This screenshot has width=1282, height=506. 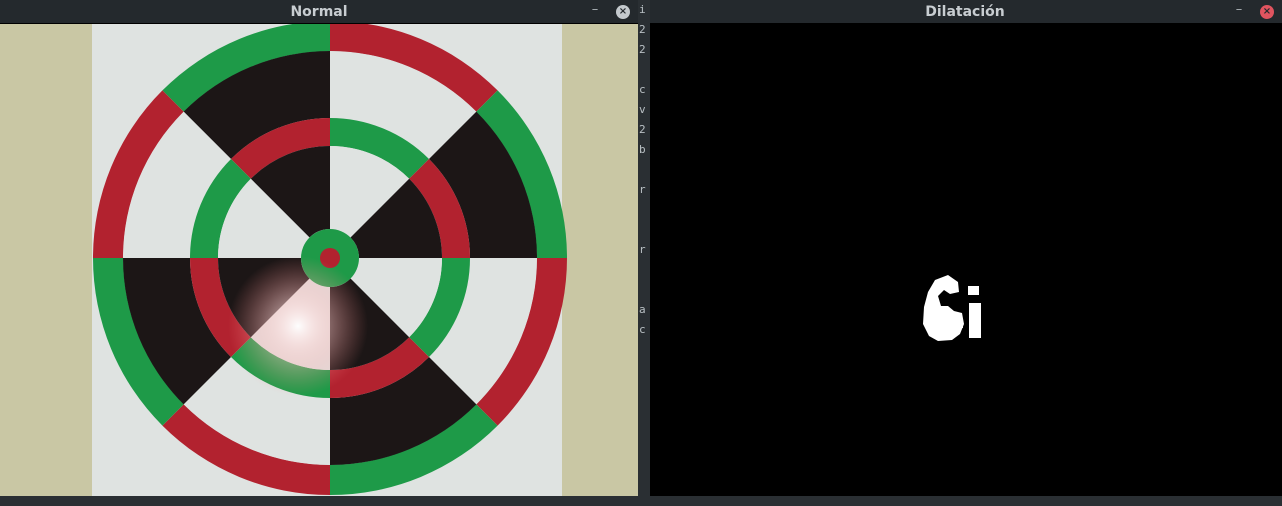 I want to click on titlebar-dilatacion: Dilatación – ×, so click(x=965, y=11).